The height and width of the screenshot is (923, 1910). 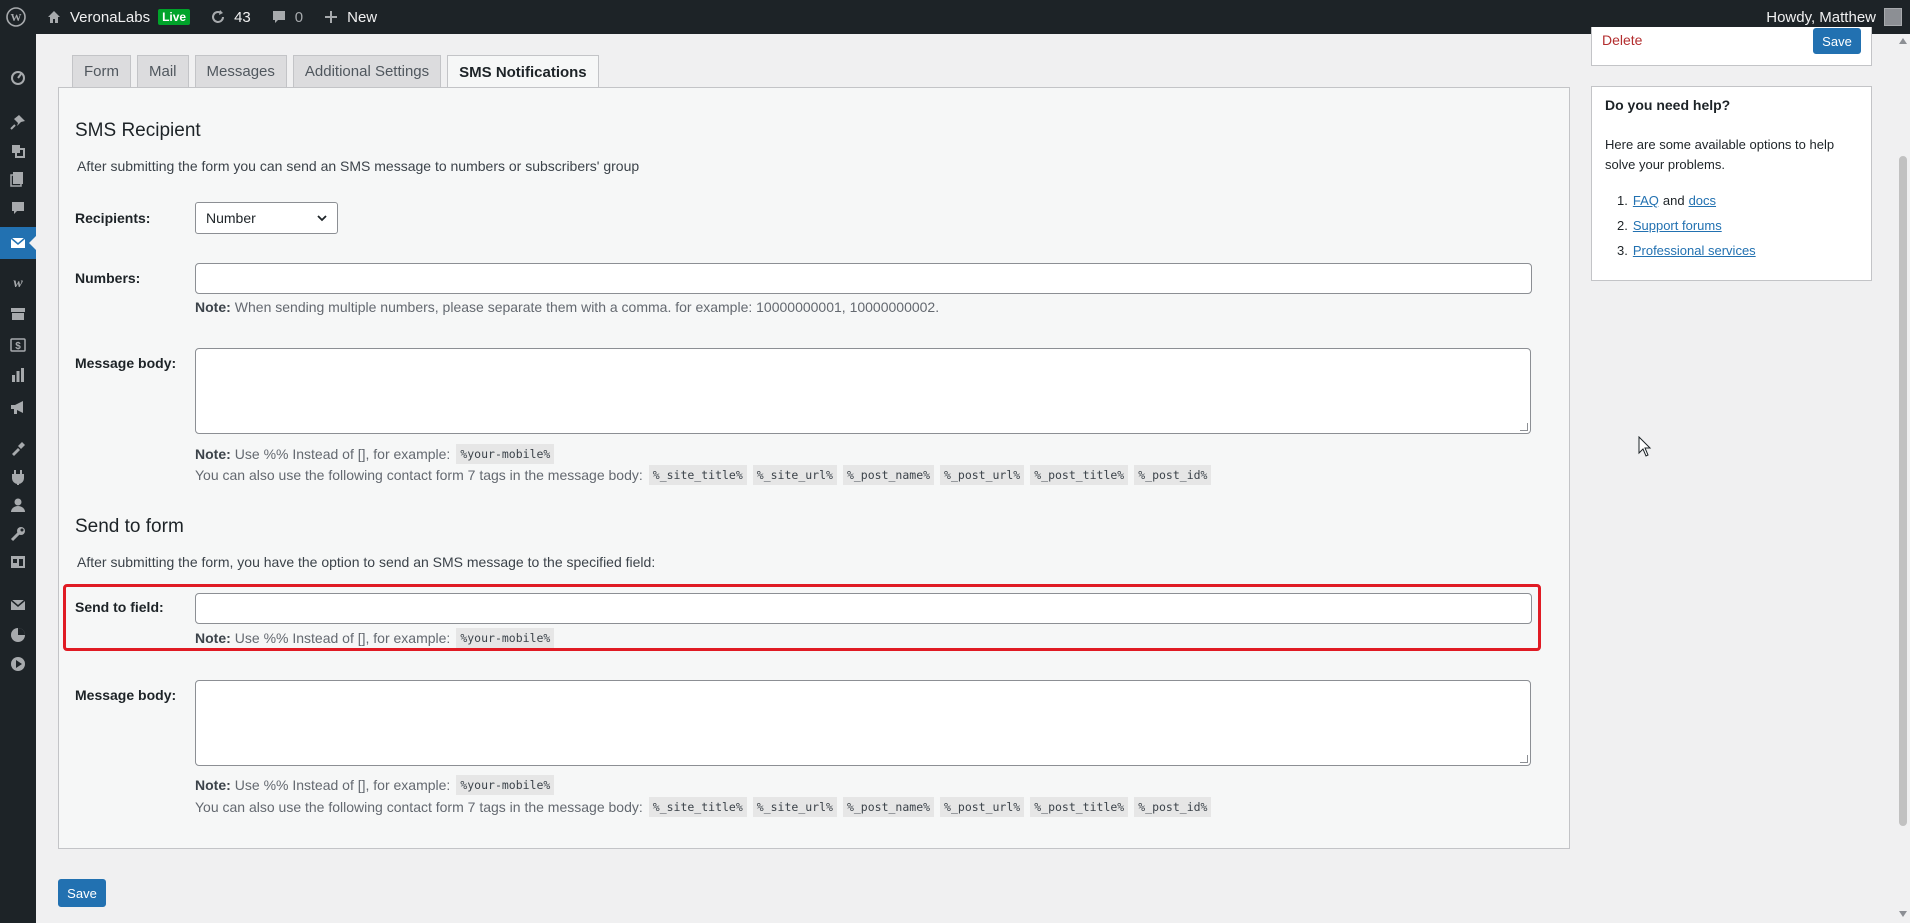 I want to click on refresh-icon, so click(x=218, y=17).